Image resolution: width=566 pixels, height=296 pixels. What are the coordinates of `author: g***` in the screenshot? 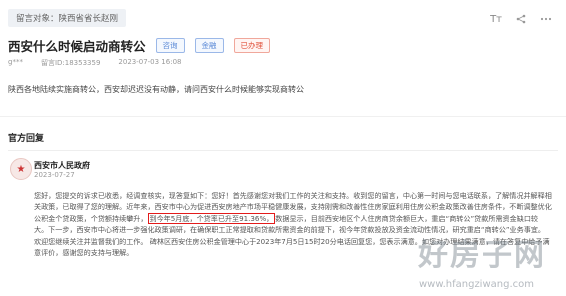 It's located at (15, 62).